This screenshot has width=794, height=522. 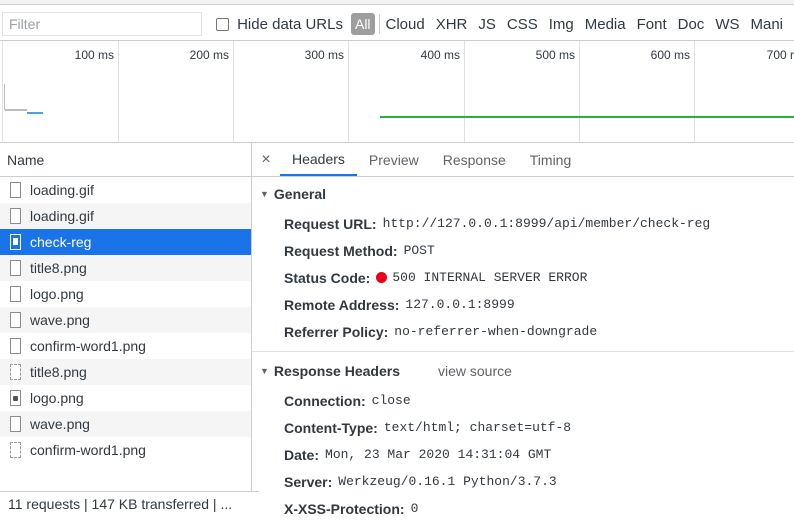 I want to click on timeline-tick-label: 300 ms, so click(x=324, y=55).